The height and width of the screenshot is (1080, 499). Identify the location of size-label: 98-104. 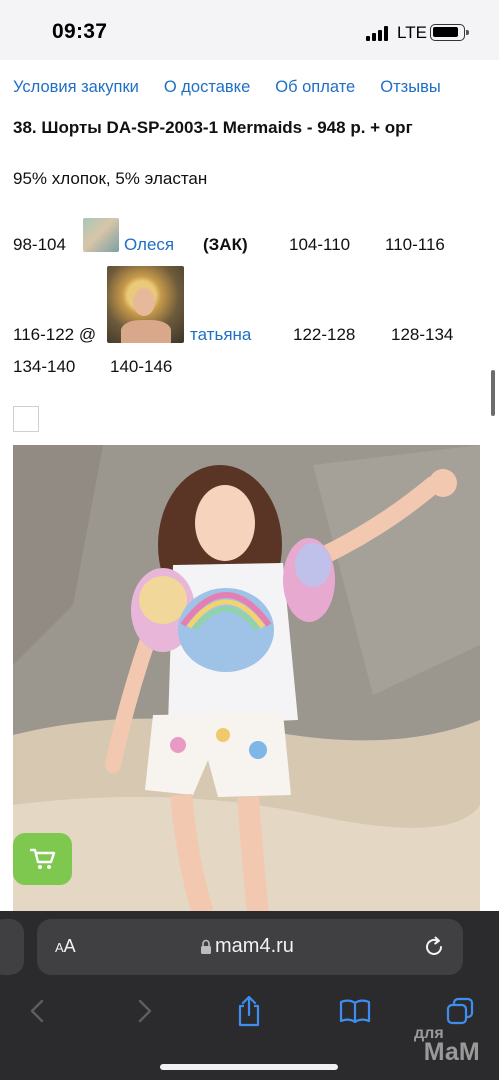
(39, 244).